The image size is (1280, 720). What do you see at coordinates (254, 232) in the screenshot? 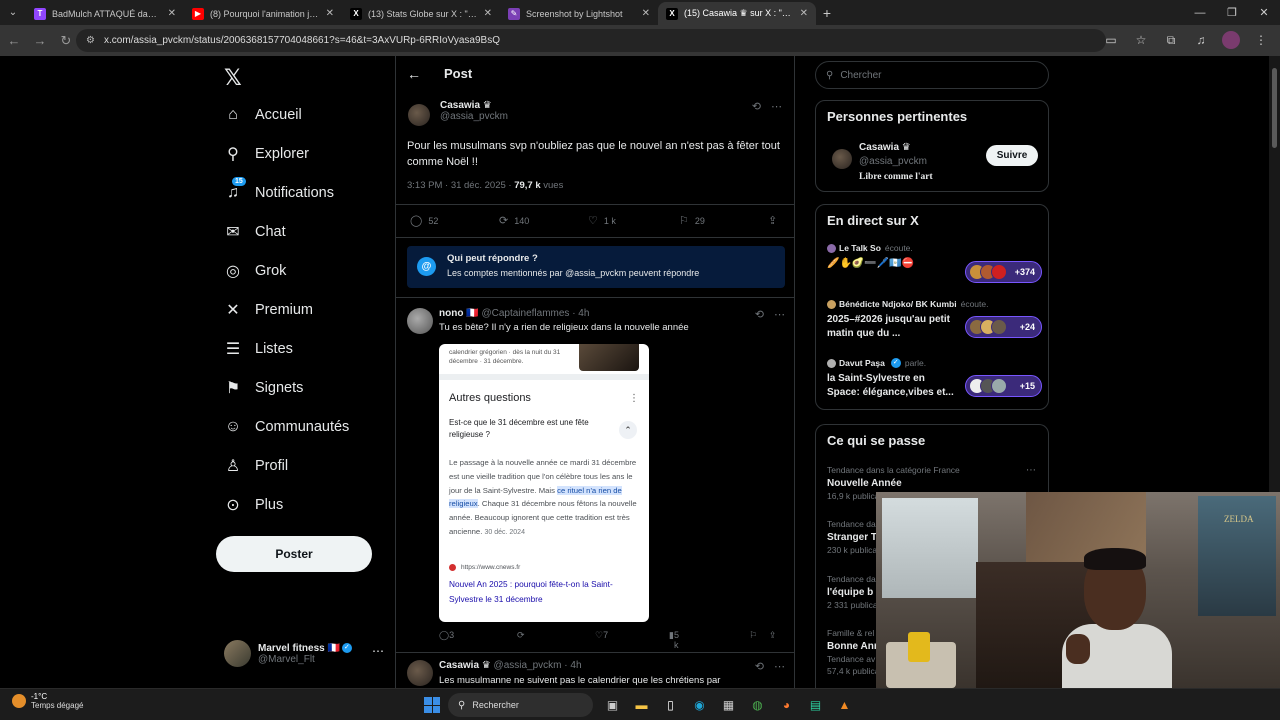
I see `nav-item-chat: ✉ Chat` at bounding box center [254, 232].